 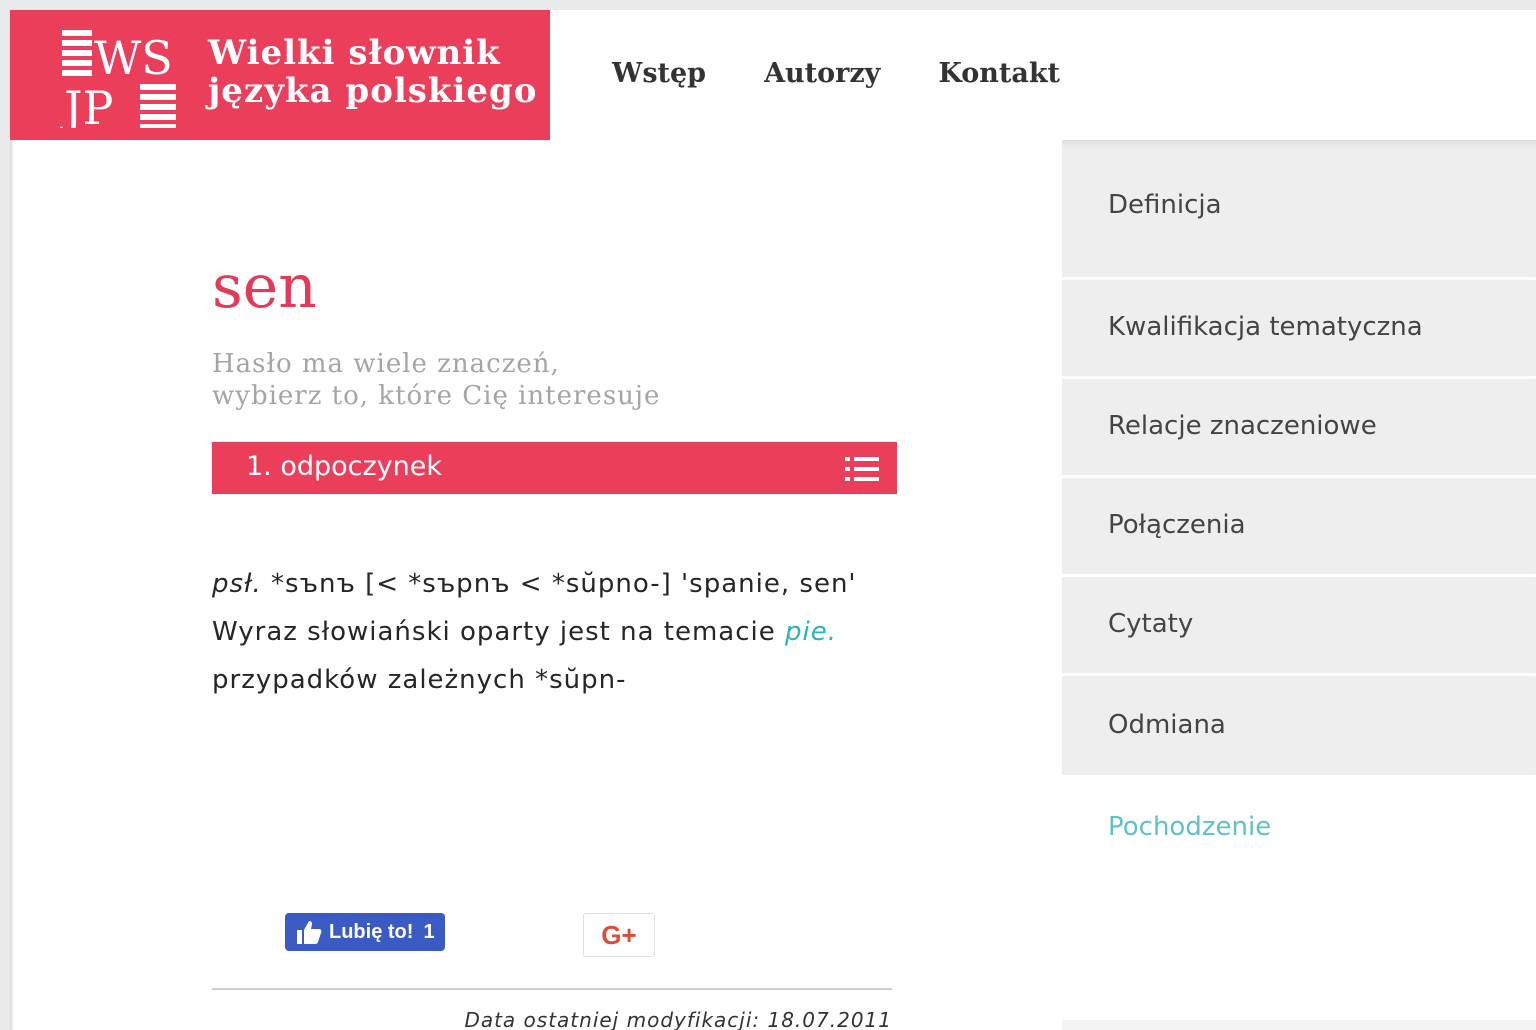 I want to click on nav-kontakt: Kontakt, so click(x=999, y=73).